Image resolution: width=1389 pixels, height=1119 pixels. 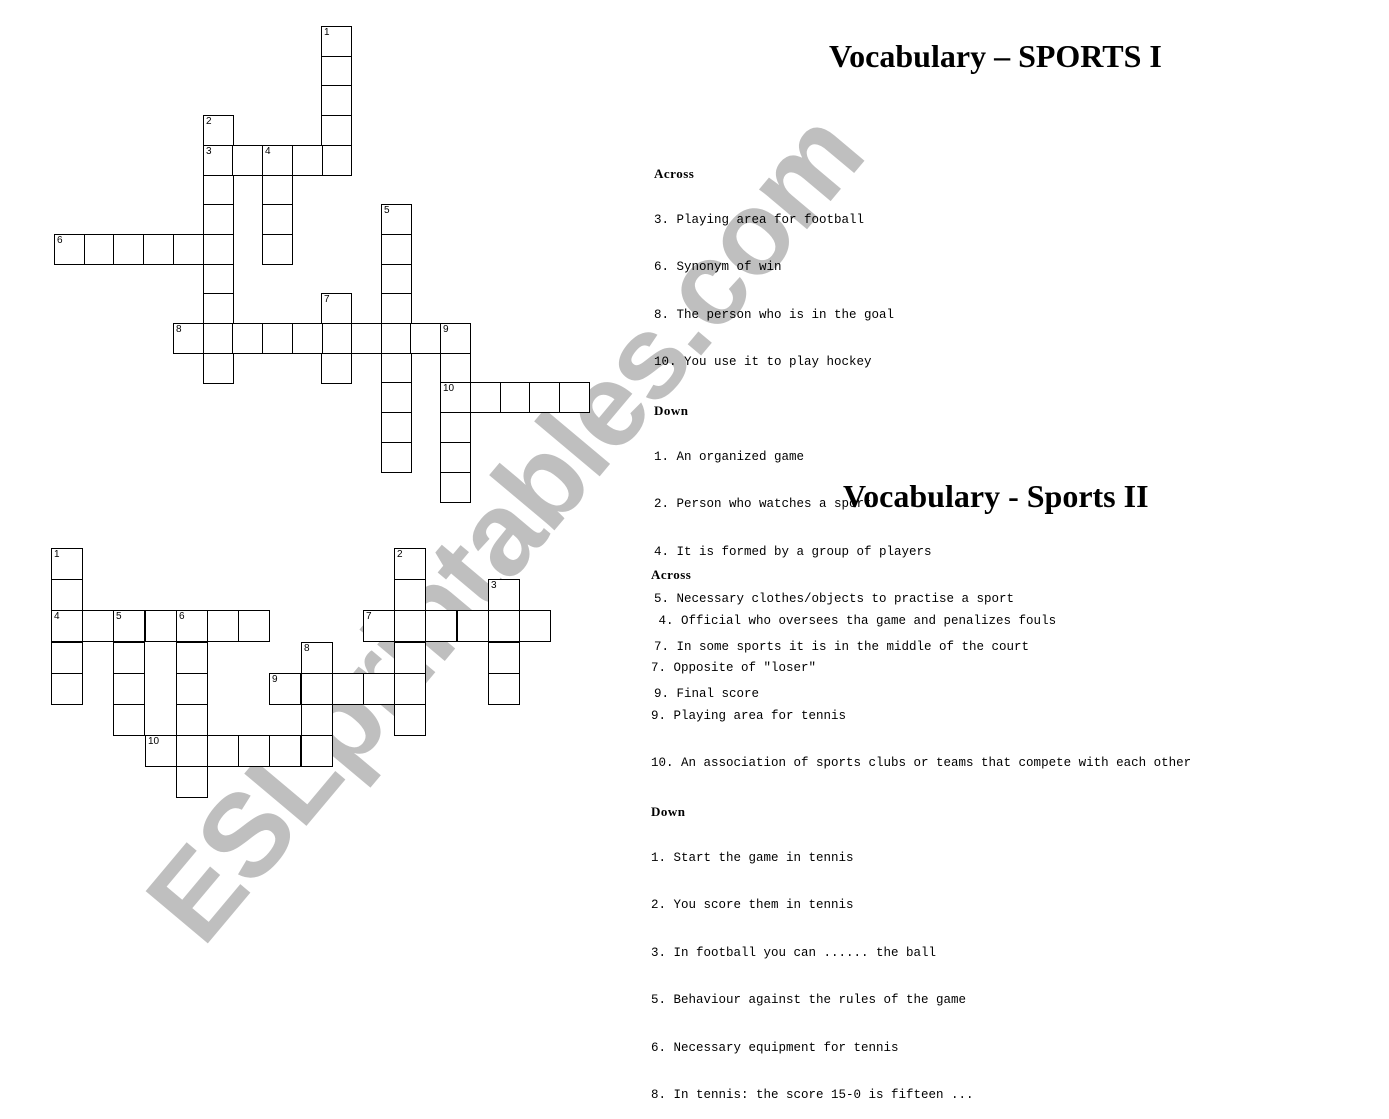 What do you see at coordinates (285, 689) in the screenshot?
I see `crossword-cell: 9` at bounding box center [285, 689].